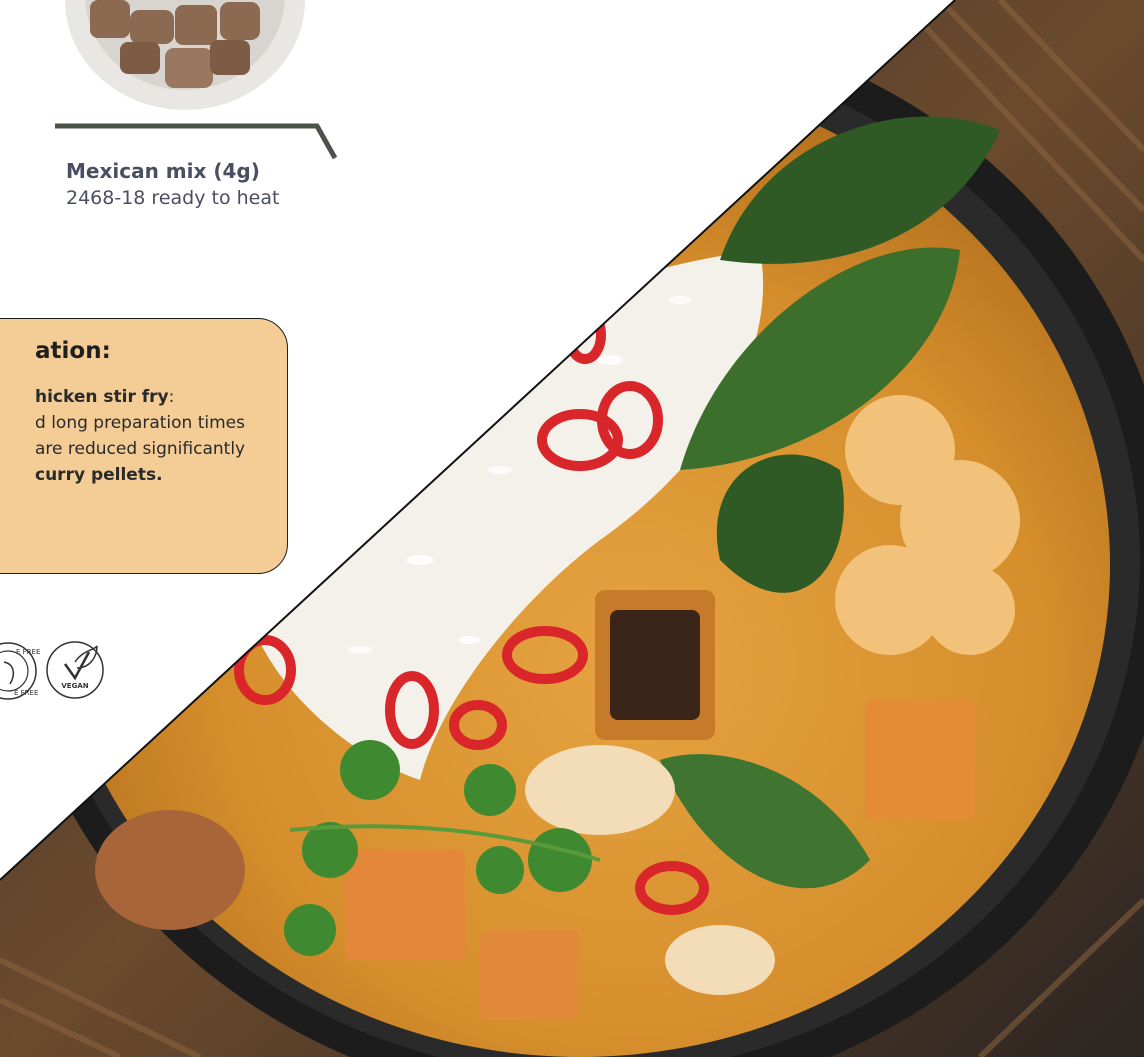 Image resolution: width=1144 pixels, height=1057 pixels. Describe the element at coordinates (26, 693) in the screenshot. I see `gluten-free-bottom-text: E FREE` at that location.